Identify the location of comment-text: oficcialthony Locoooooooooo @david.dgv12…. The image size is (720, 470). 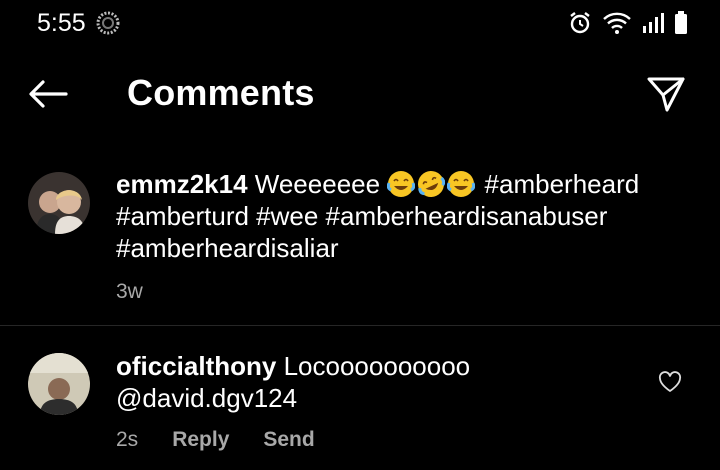
(376, 382).